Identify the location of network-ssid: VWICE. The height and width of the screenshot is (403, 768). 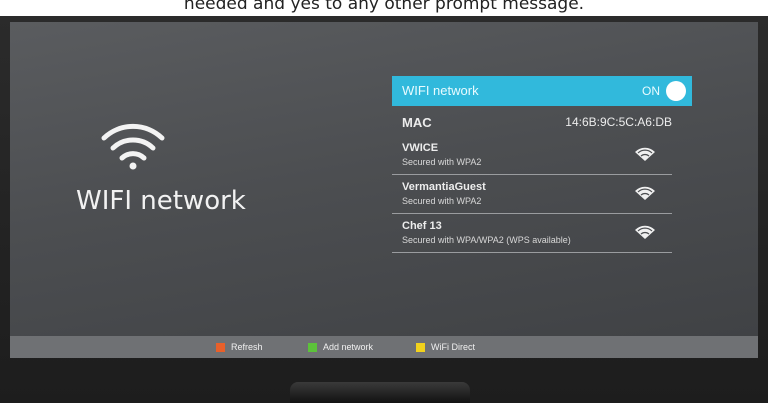
(420, 148).